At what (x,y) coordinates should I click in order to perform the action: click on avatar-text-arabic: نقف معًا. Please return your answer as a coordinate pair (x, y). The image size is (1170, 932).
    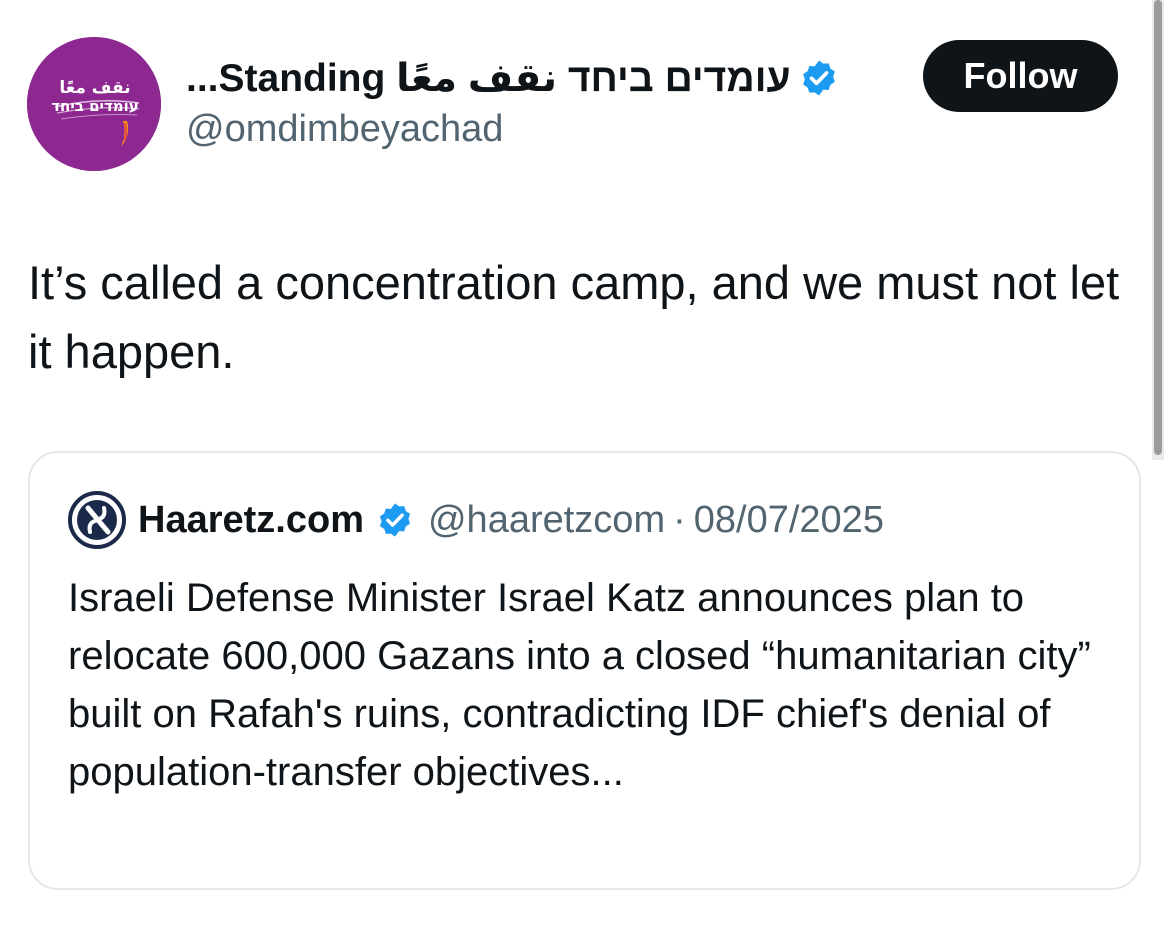
    Looking at the image, I should click on (94, 88).